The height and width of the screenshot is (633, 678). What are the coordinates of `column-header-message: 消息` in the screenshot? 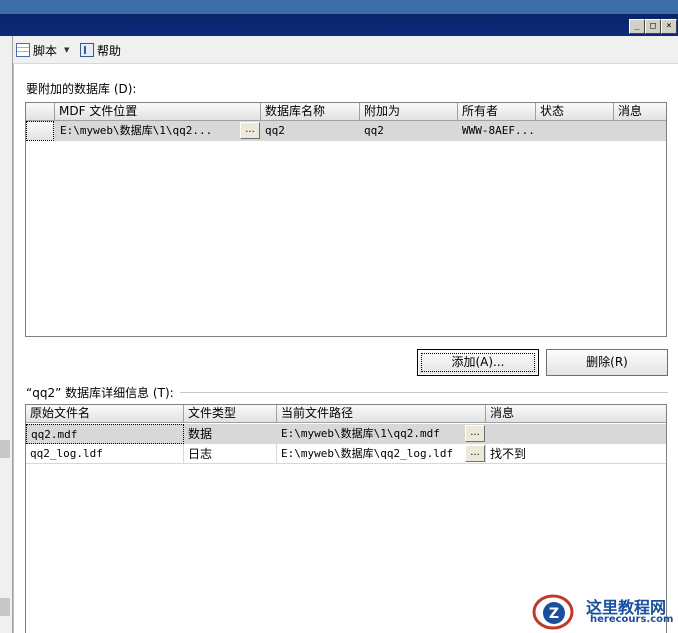 It's located at (640, 112).